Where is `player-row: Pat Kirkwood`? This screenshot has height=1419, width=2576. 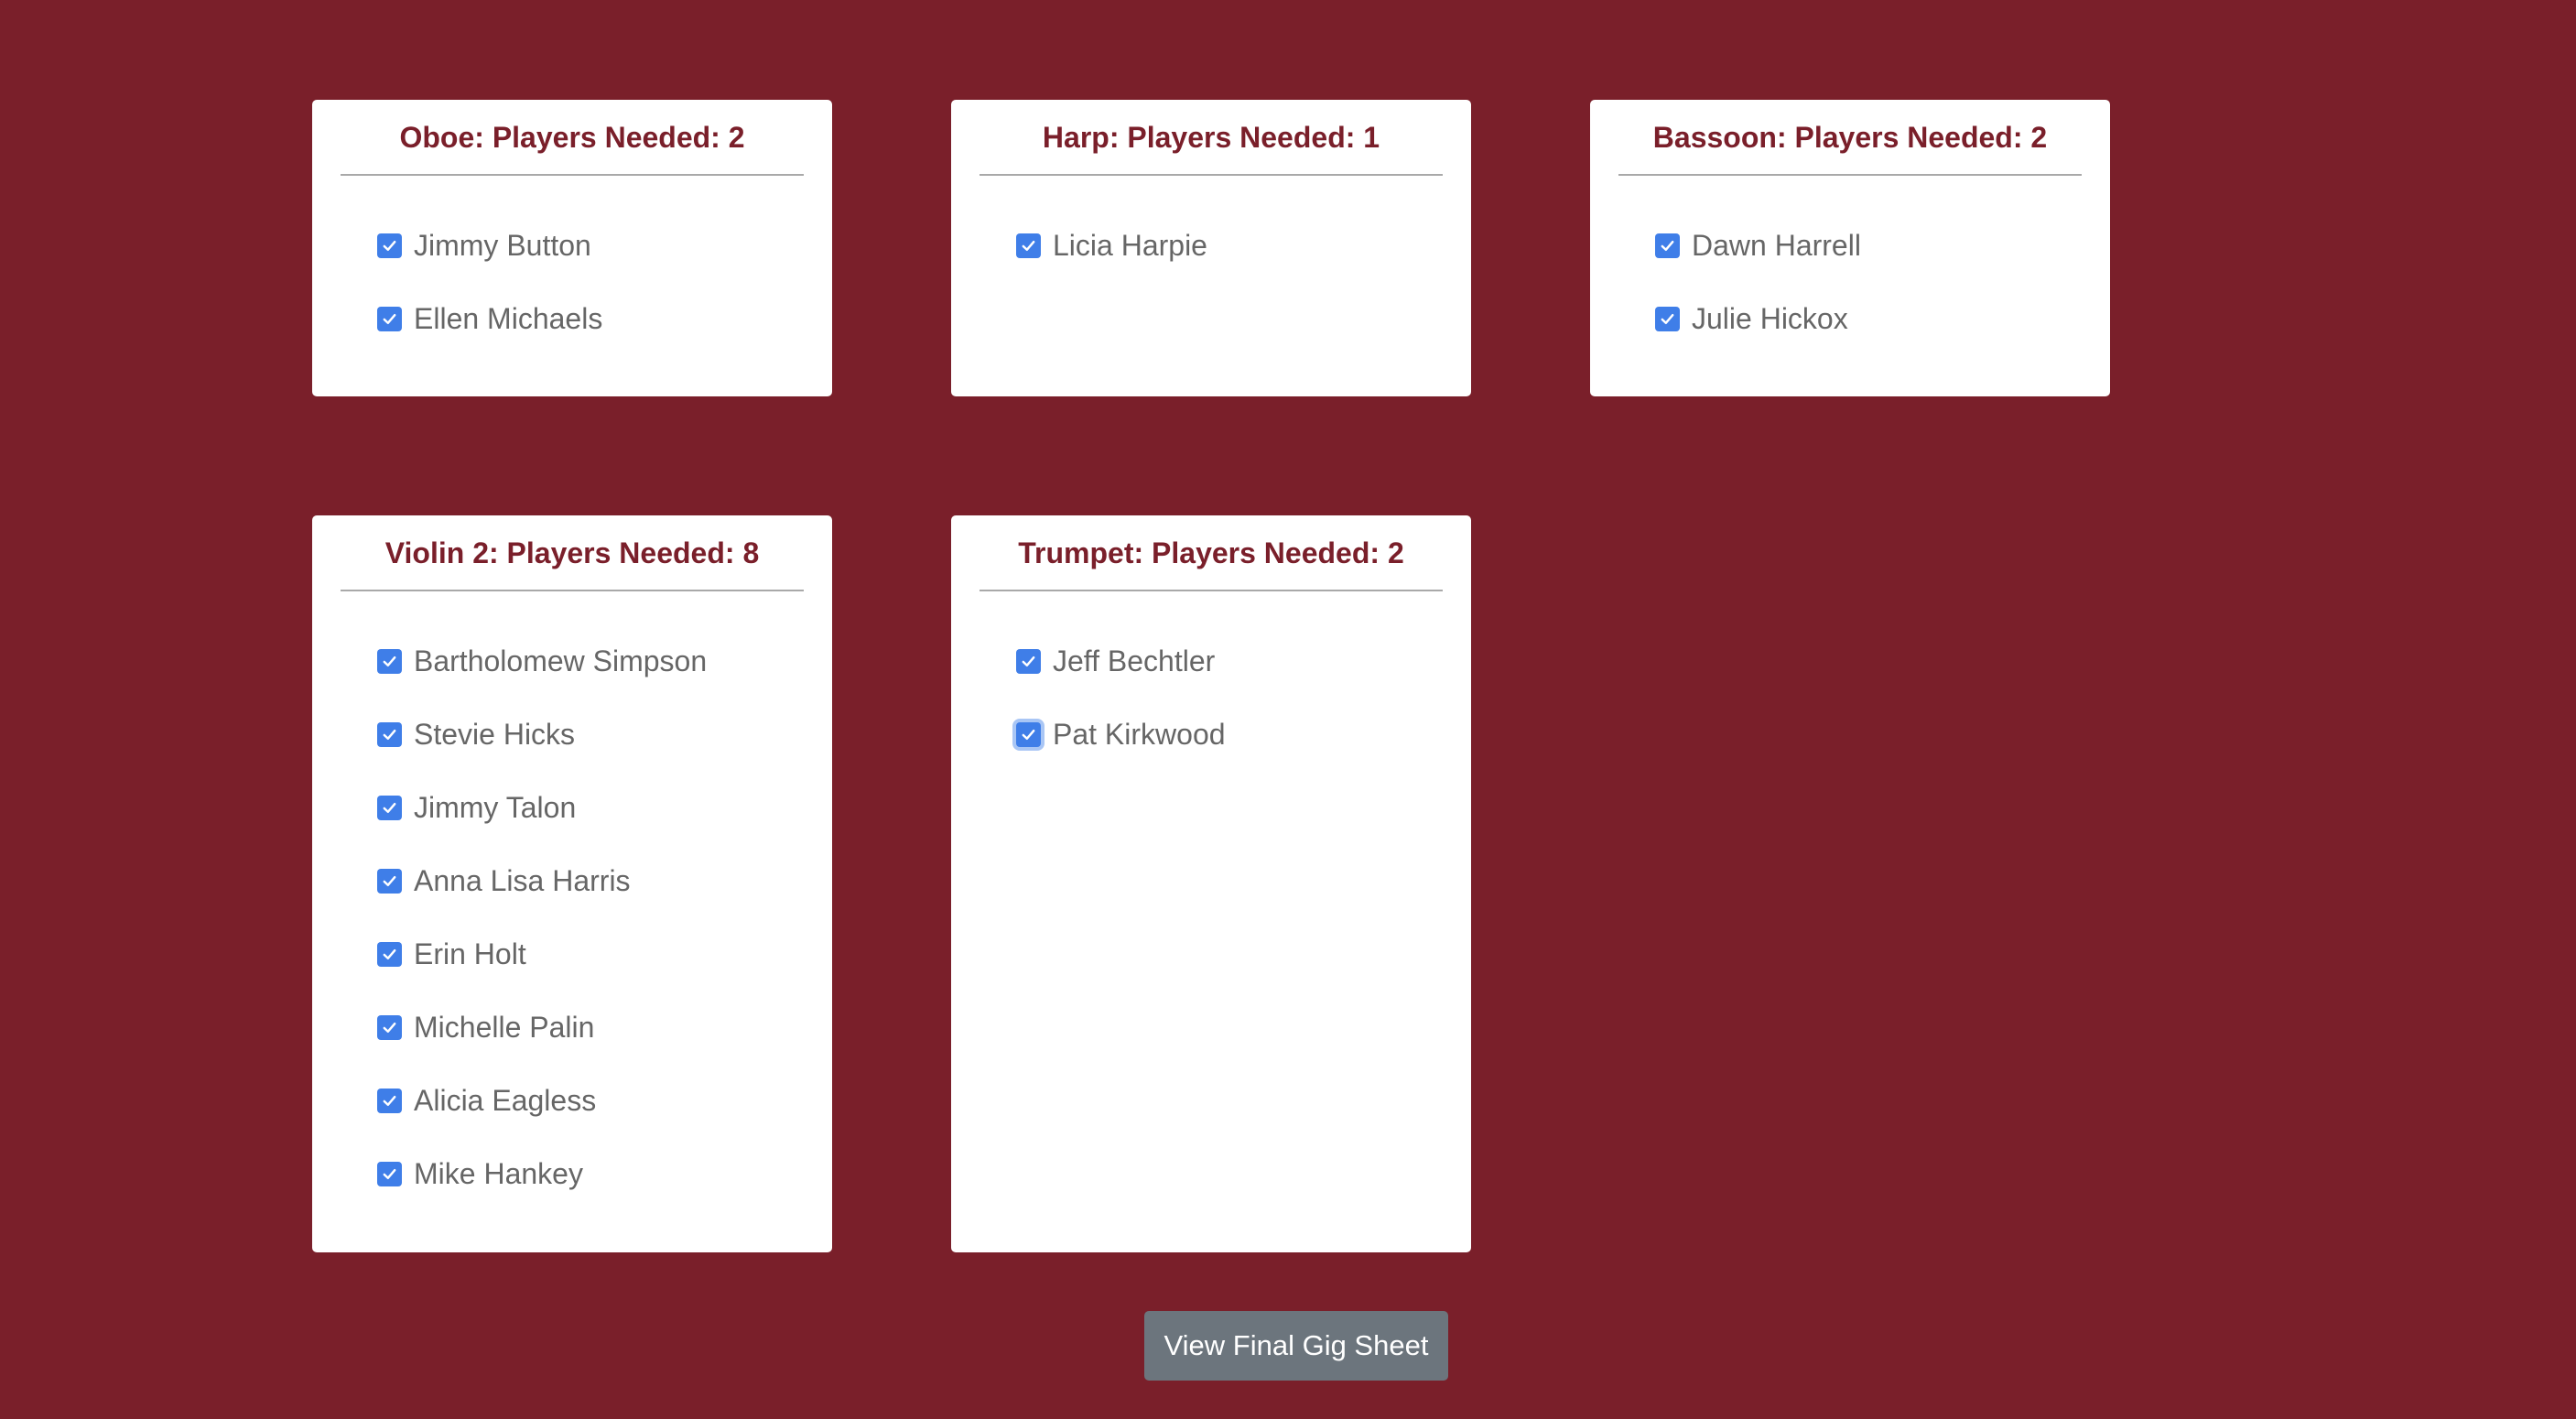 player-row: Pat Kirkwood is located at coordinates (1121, 757).